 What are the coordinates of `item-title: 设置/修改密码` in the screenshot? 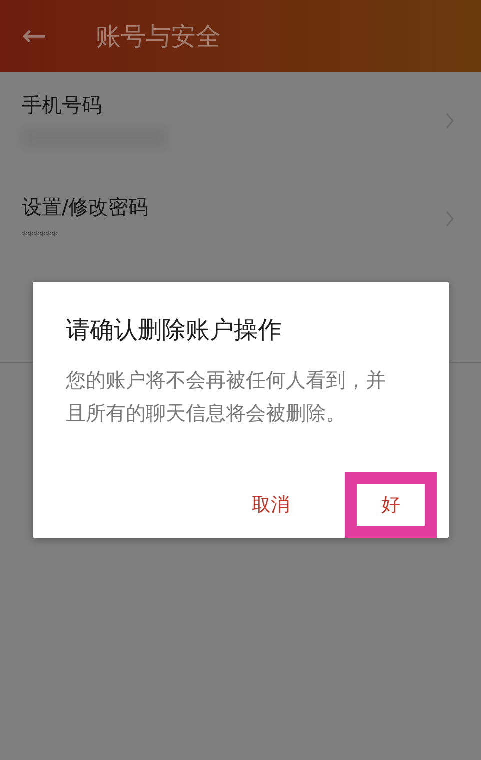 It's located at (86, 207).